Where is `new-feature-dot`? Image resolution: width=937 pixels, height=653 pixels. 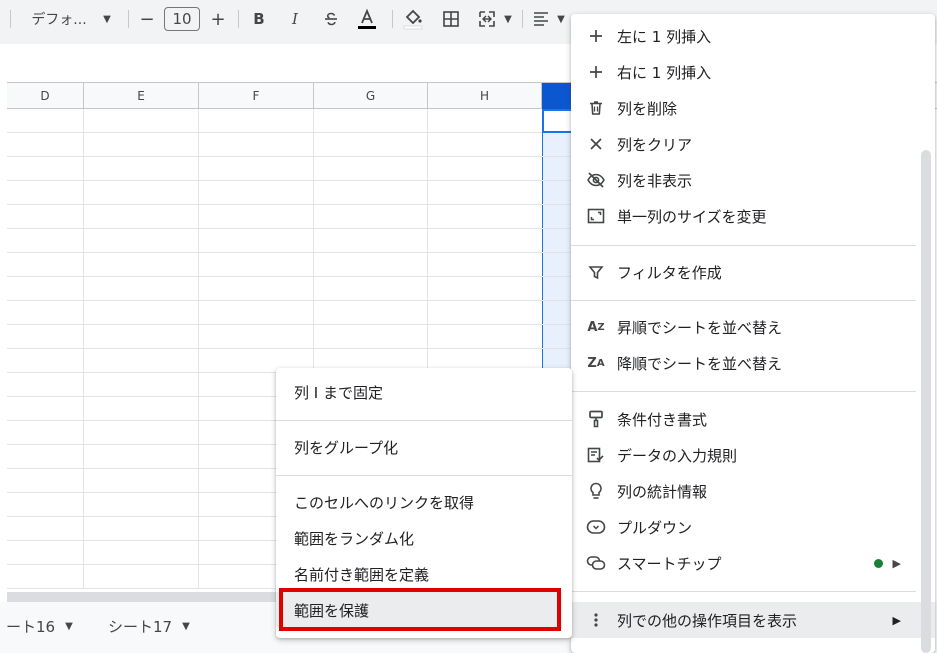
new-feature-dot is located at coordinates (878, 563).